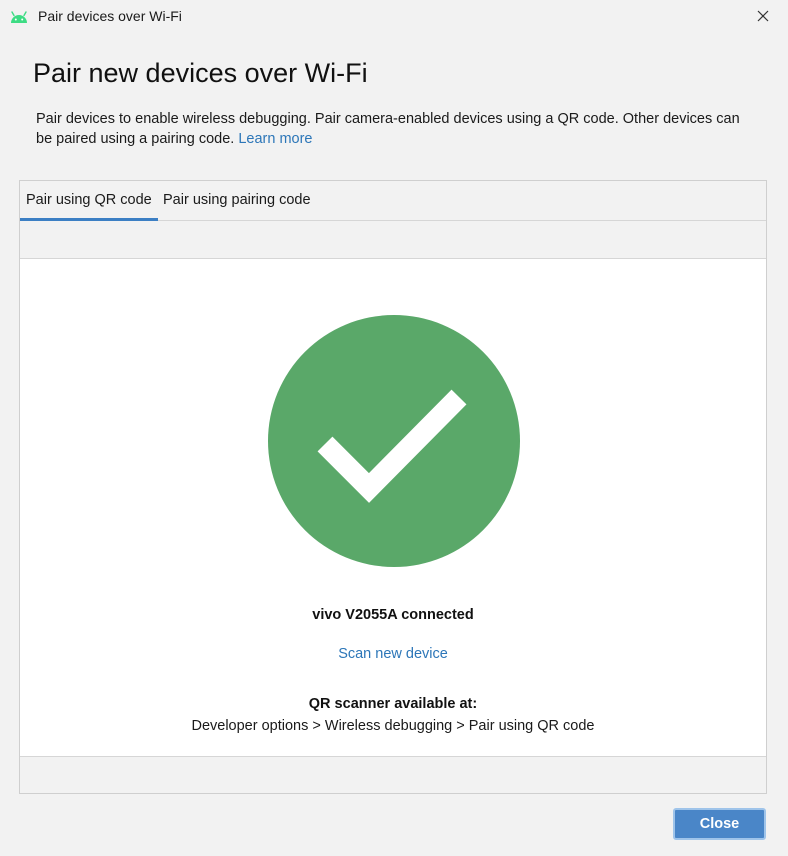  I want to click on scan-new-device-link: Scan new device, so click(393, 654).